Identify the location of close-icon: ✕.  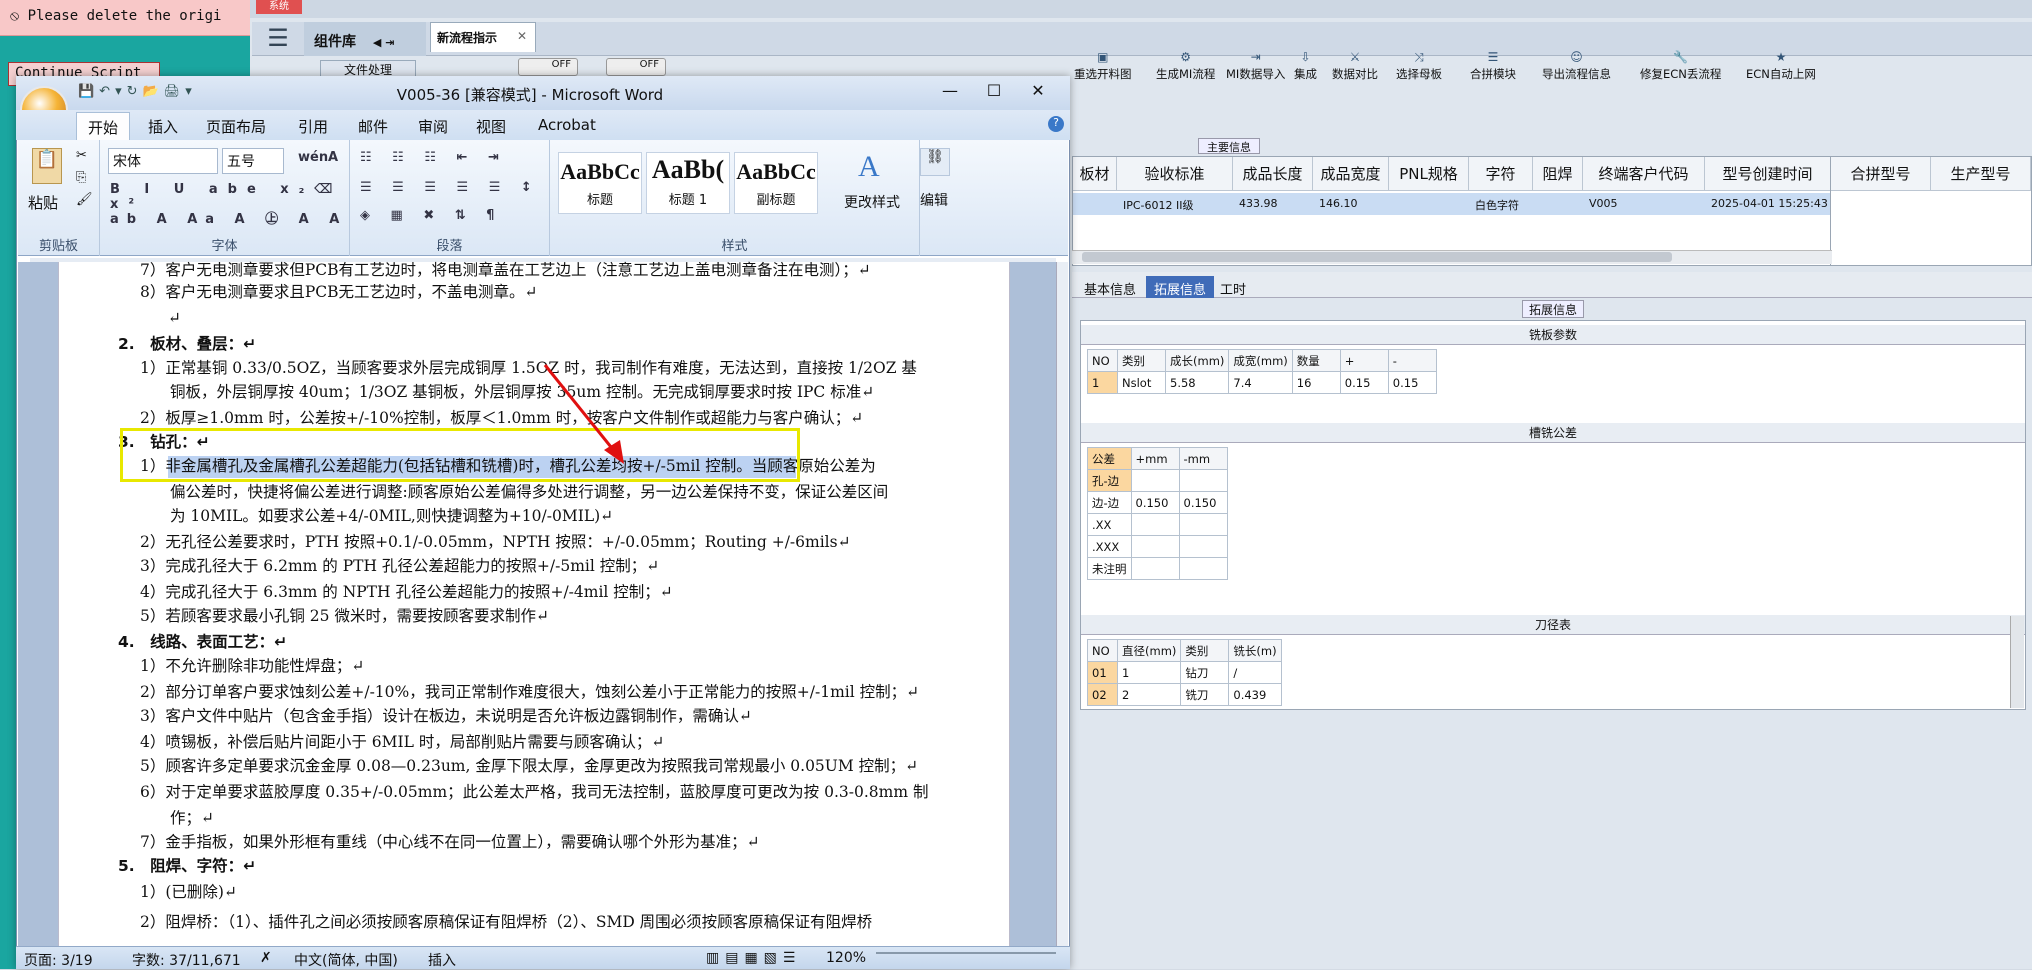
(522, 36).